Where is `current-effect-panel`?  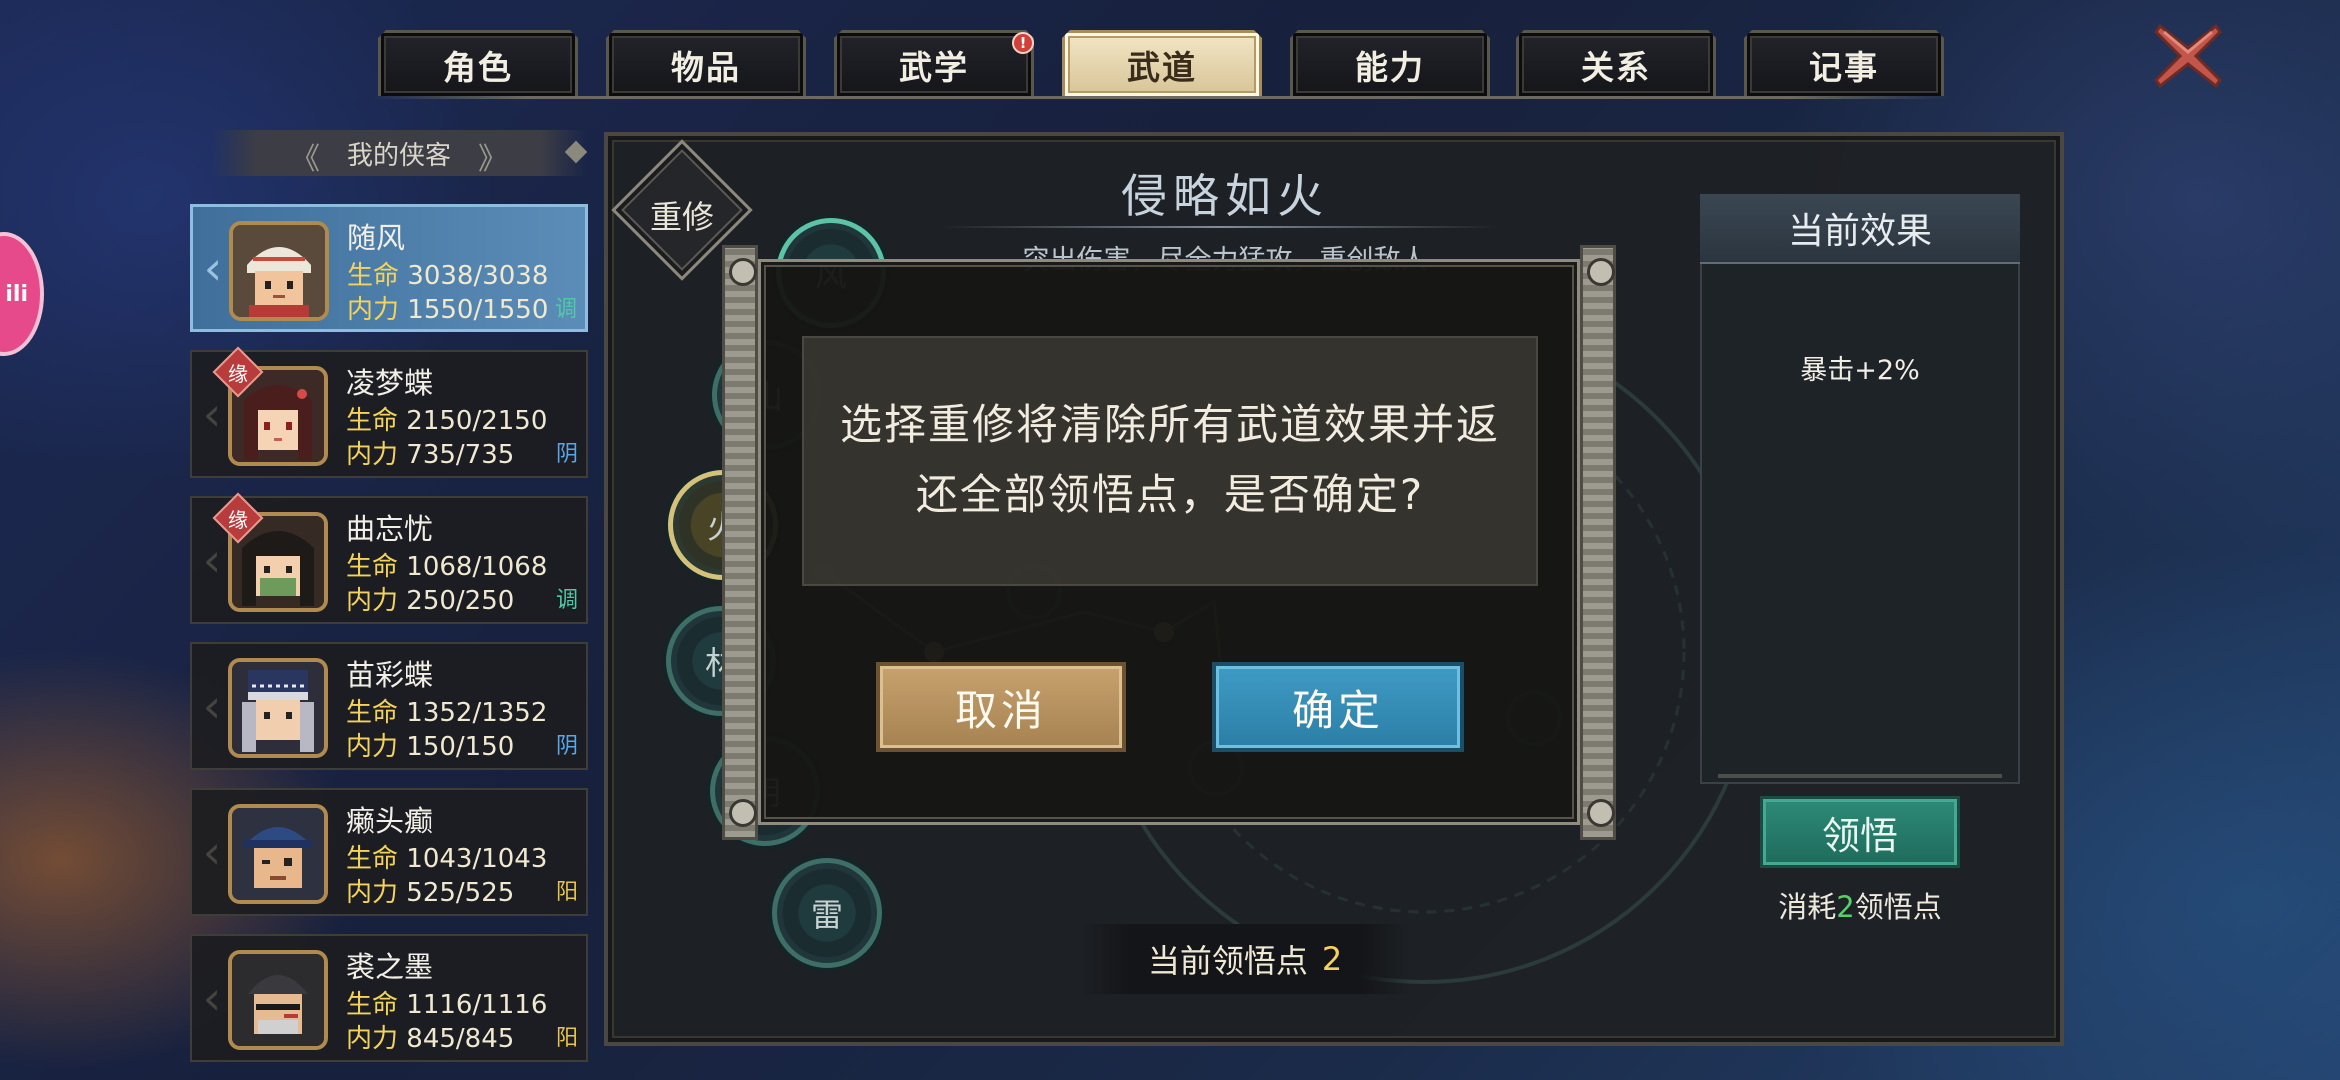 current-effect-panel is located at coordinates (1860, 489).